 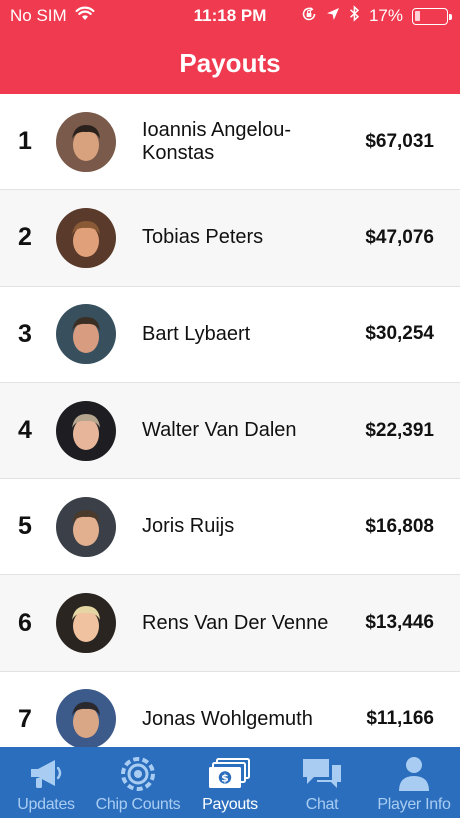 I want to click on payout-row: 2 Tobias Peters $47,076, so click(x=230, y=238).